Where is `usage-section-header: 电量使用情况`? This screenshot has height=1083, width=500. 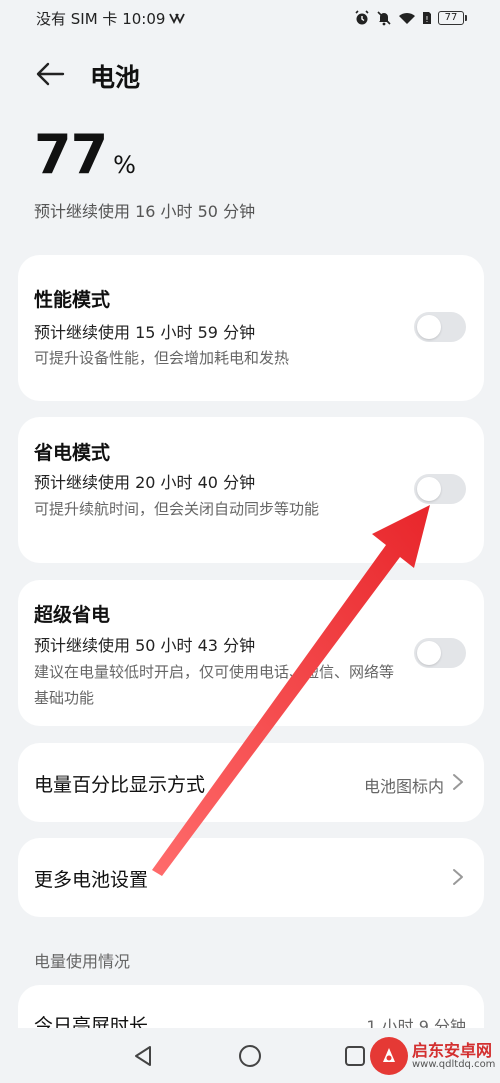
usage-section-header: 电量使用情况 is located at coordinates (82, 961).